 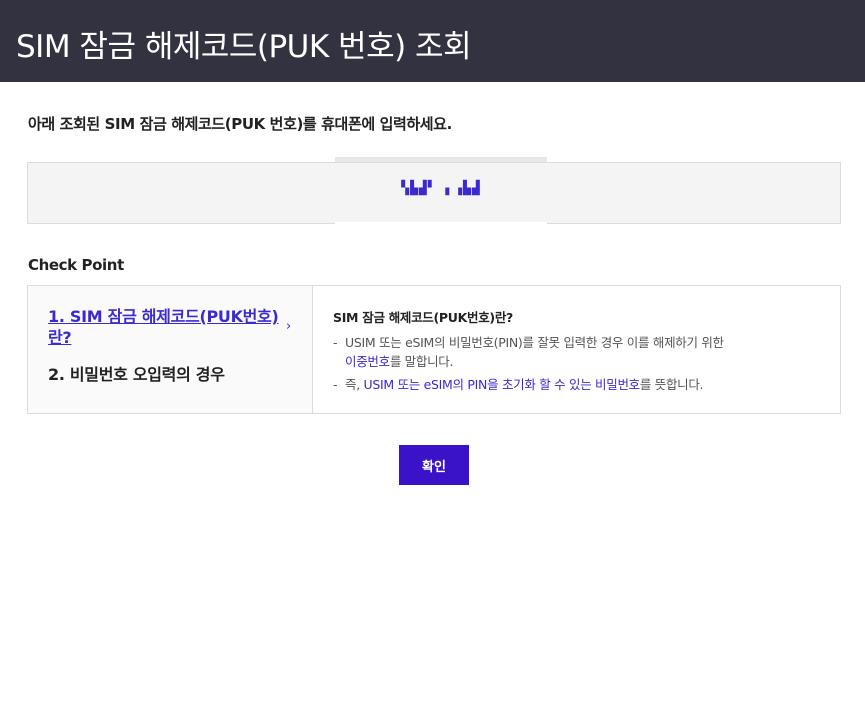 I want to click on bullet2-highlight: USIM 또는 eSIM의 PIN을 초기화 할 수 있는 비밀번호, so click(x=502, y=384).